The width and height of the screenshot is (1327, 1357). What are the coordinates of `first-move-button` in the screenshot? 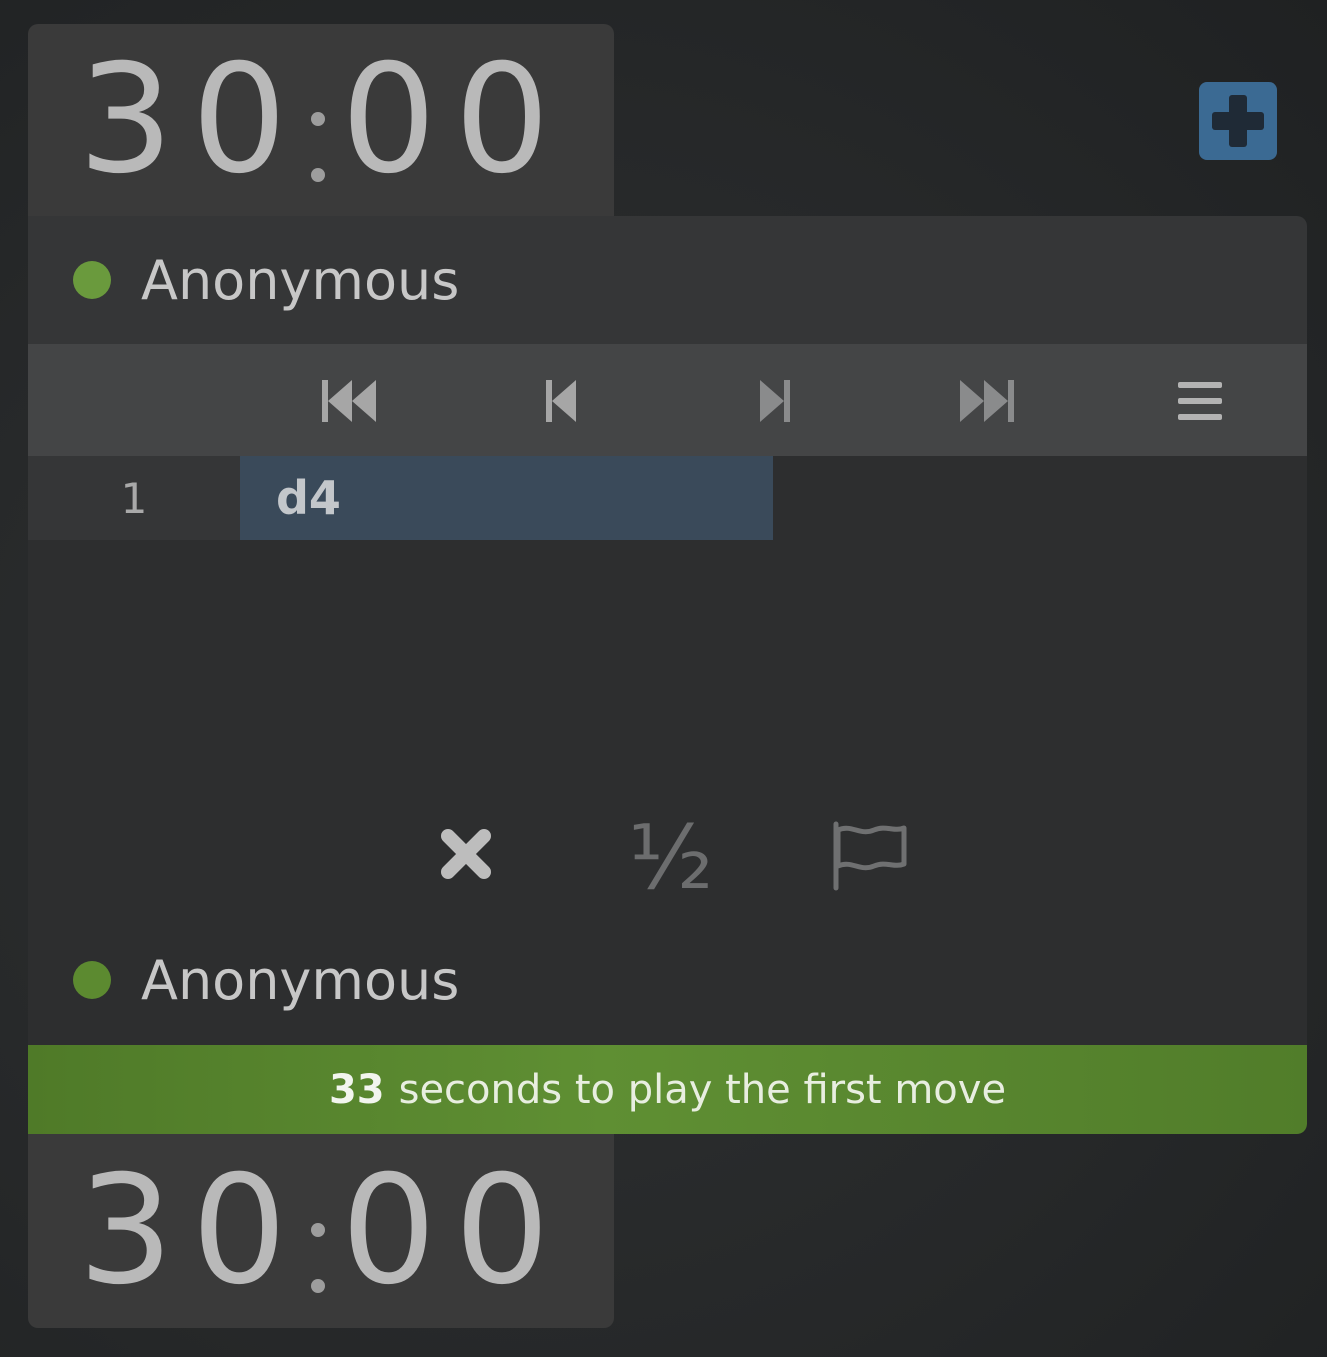 It's located at (349, 401).